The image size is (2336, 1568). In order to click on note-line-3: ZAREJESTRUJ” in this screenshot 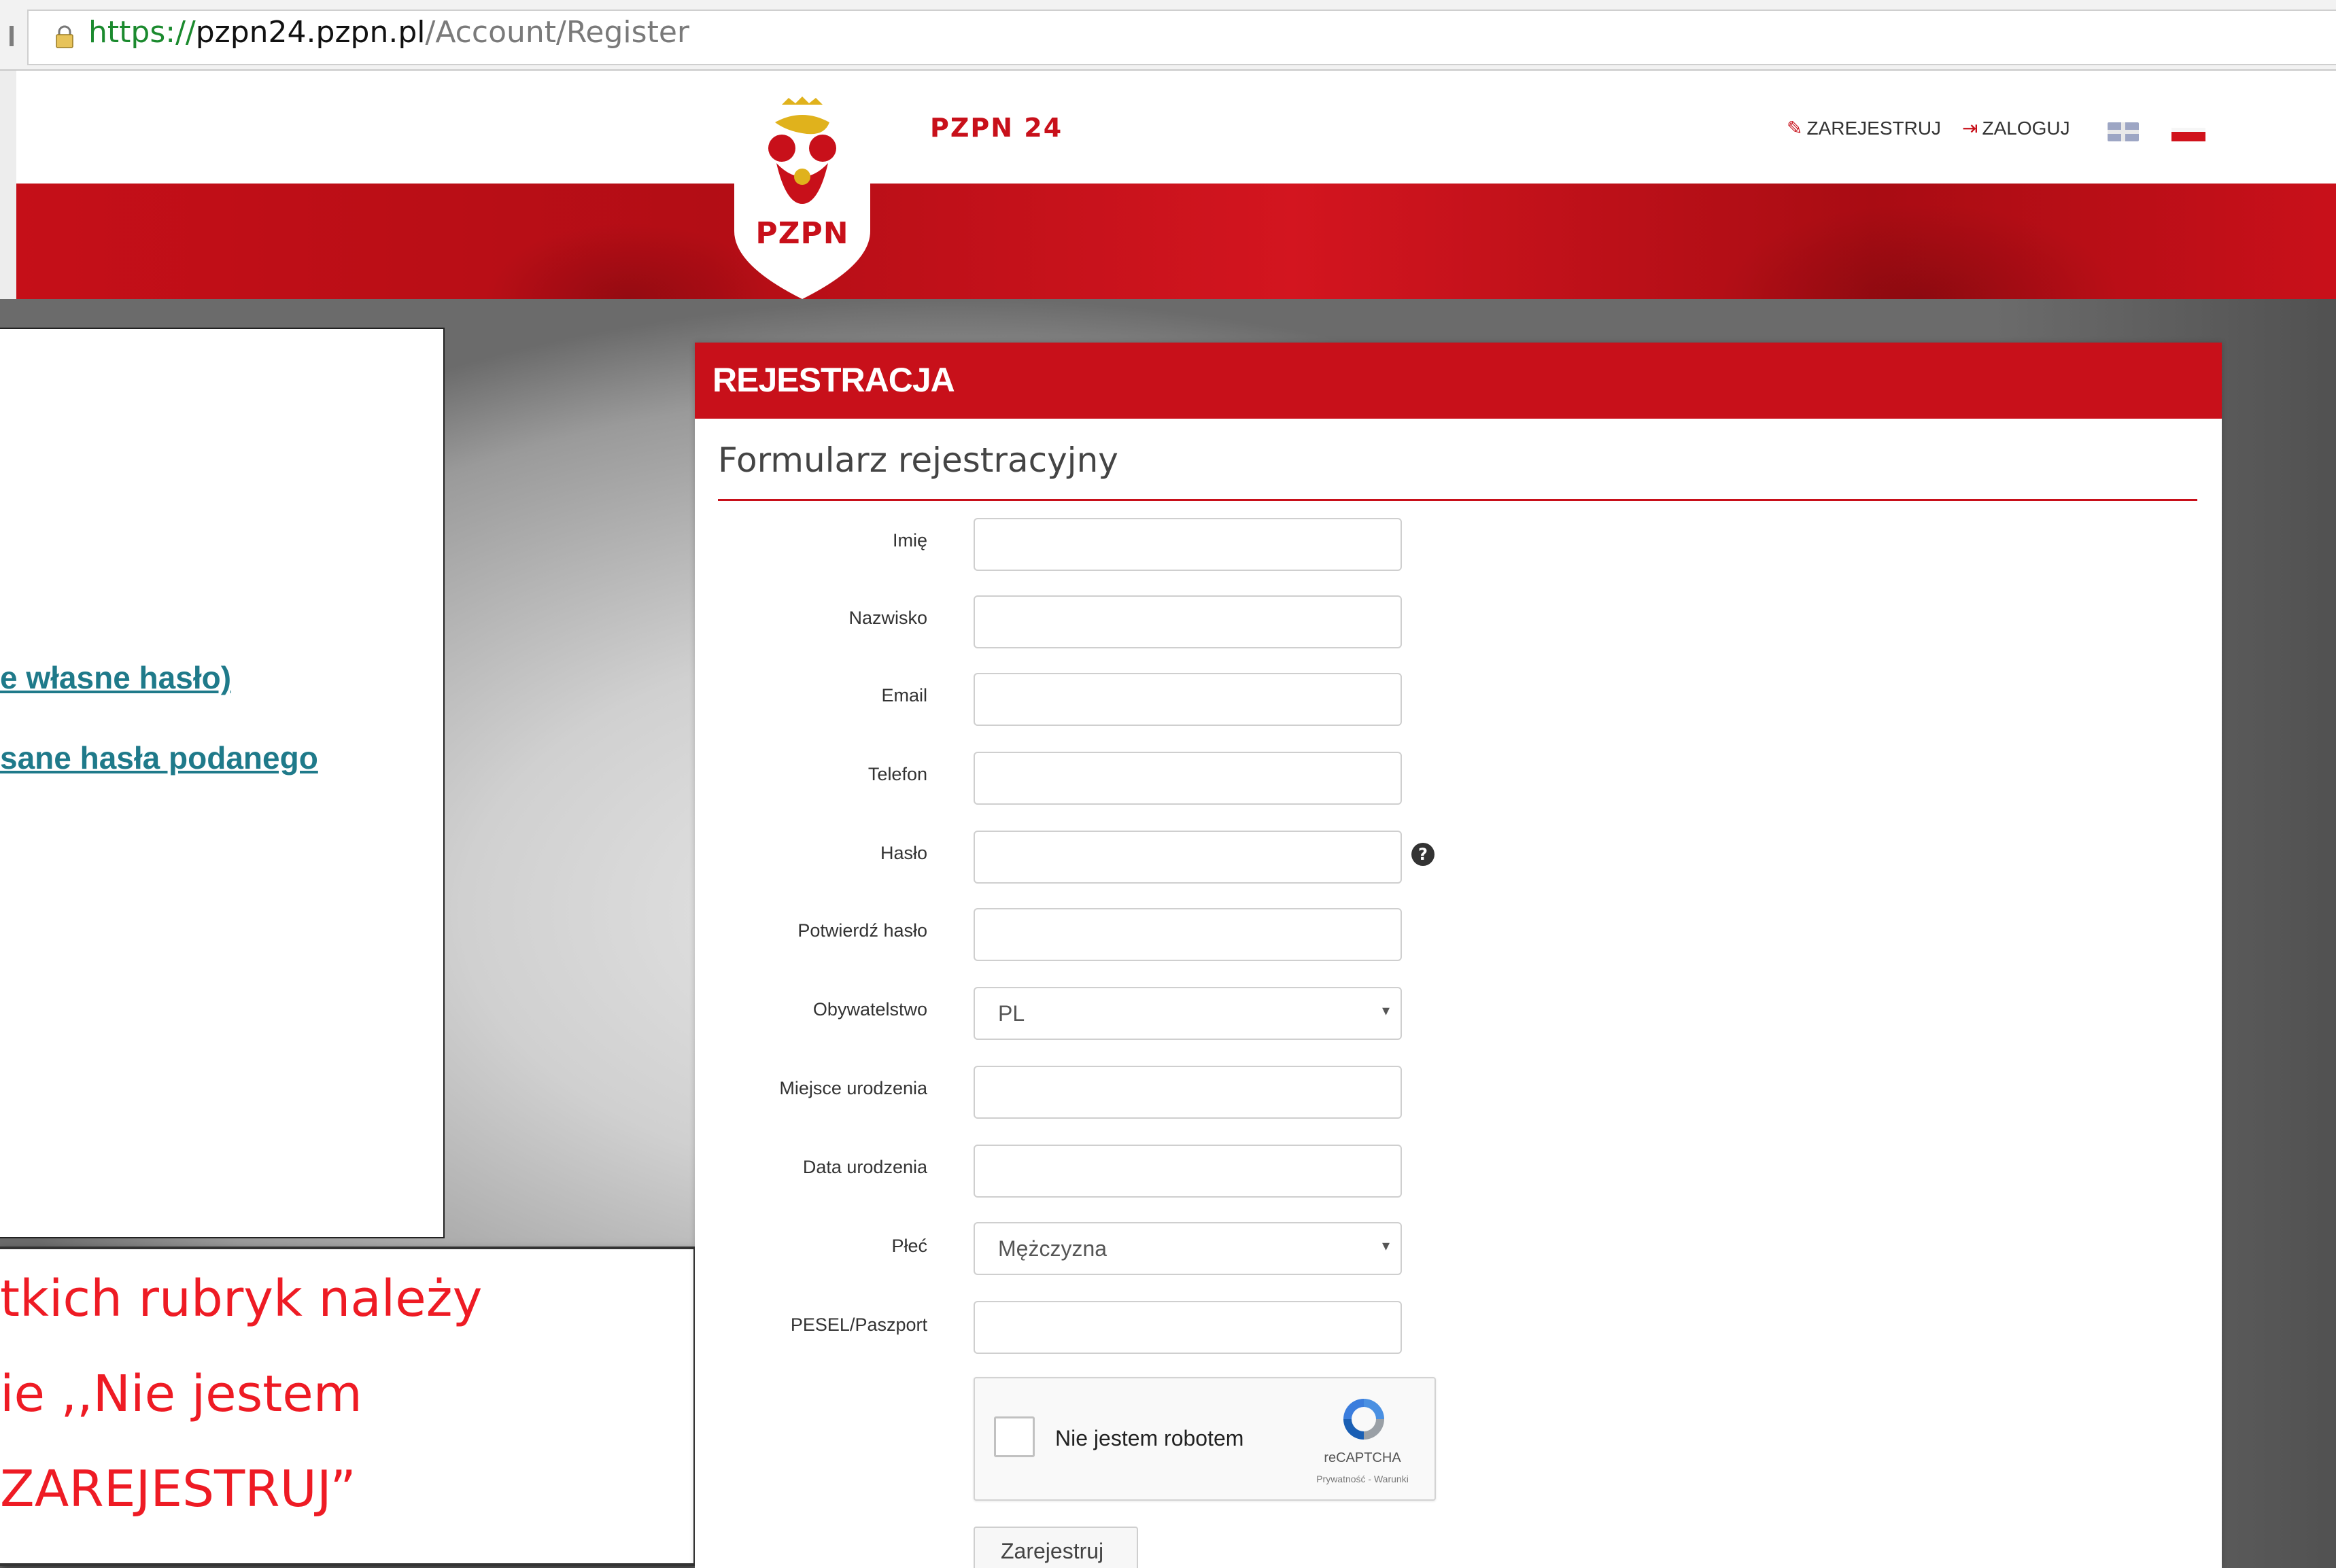, I will do `click(178, 1489)`.